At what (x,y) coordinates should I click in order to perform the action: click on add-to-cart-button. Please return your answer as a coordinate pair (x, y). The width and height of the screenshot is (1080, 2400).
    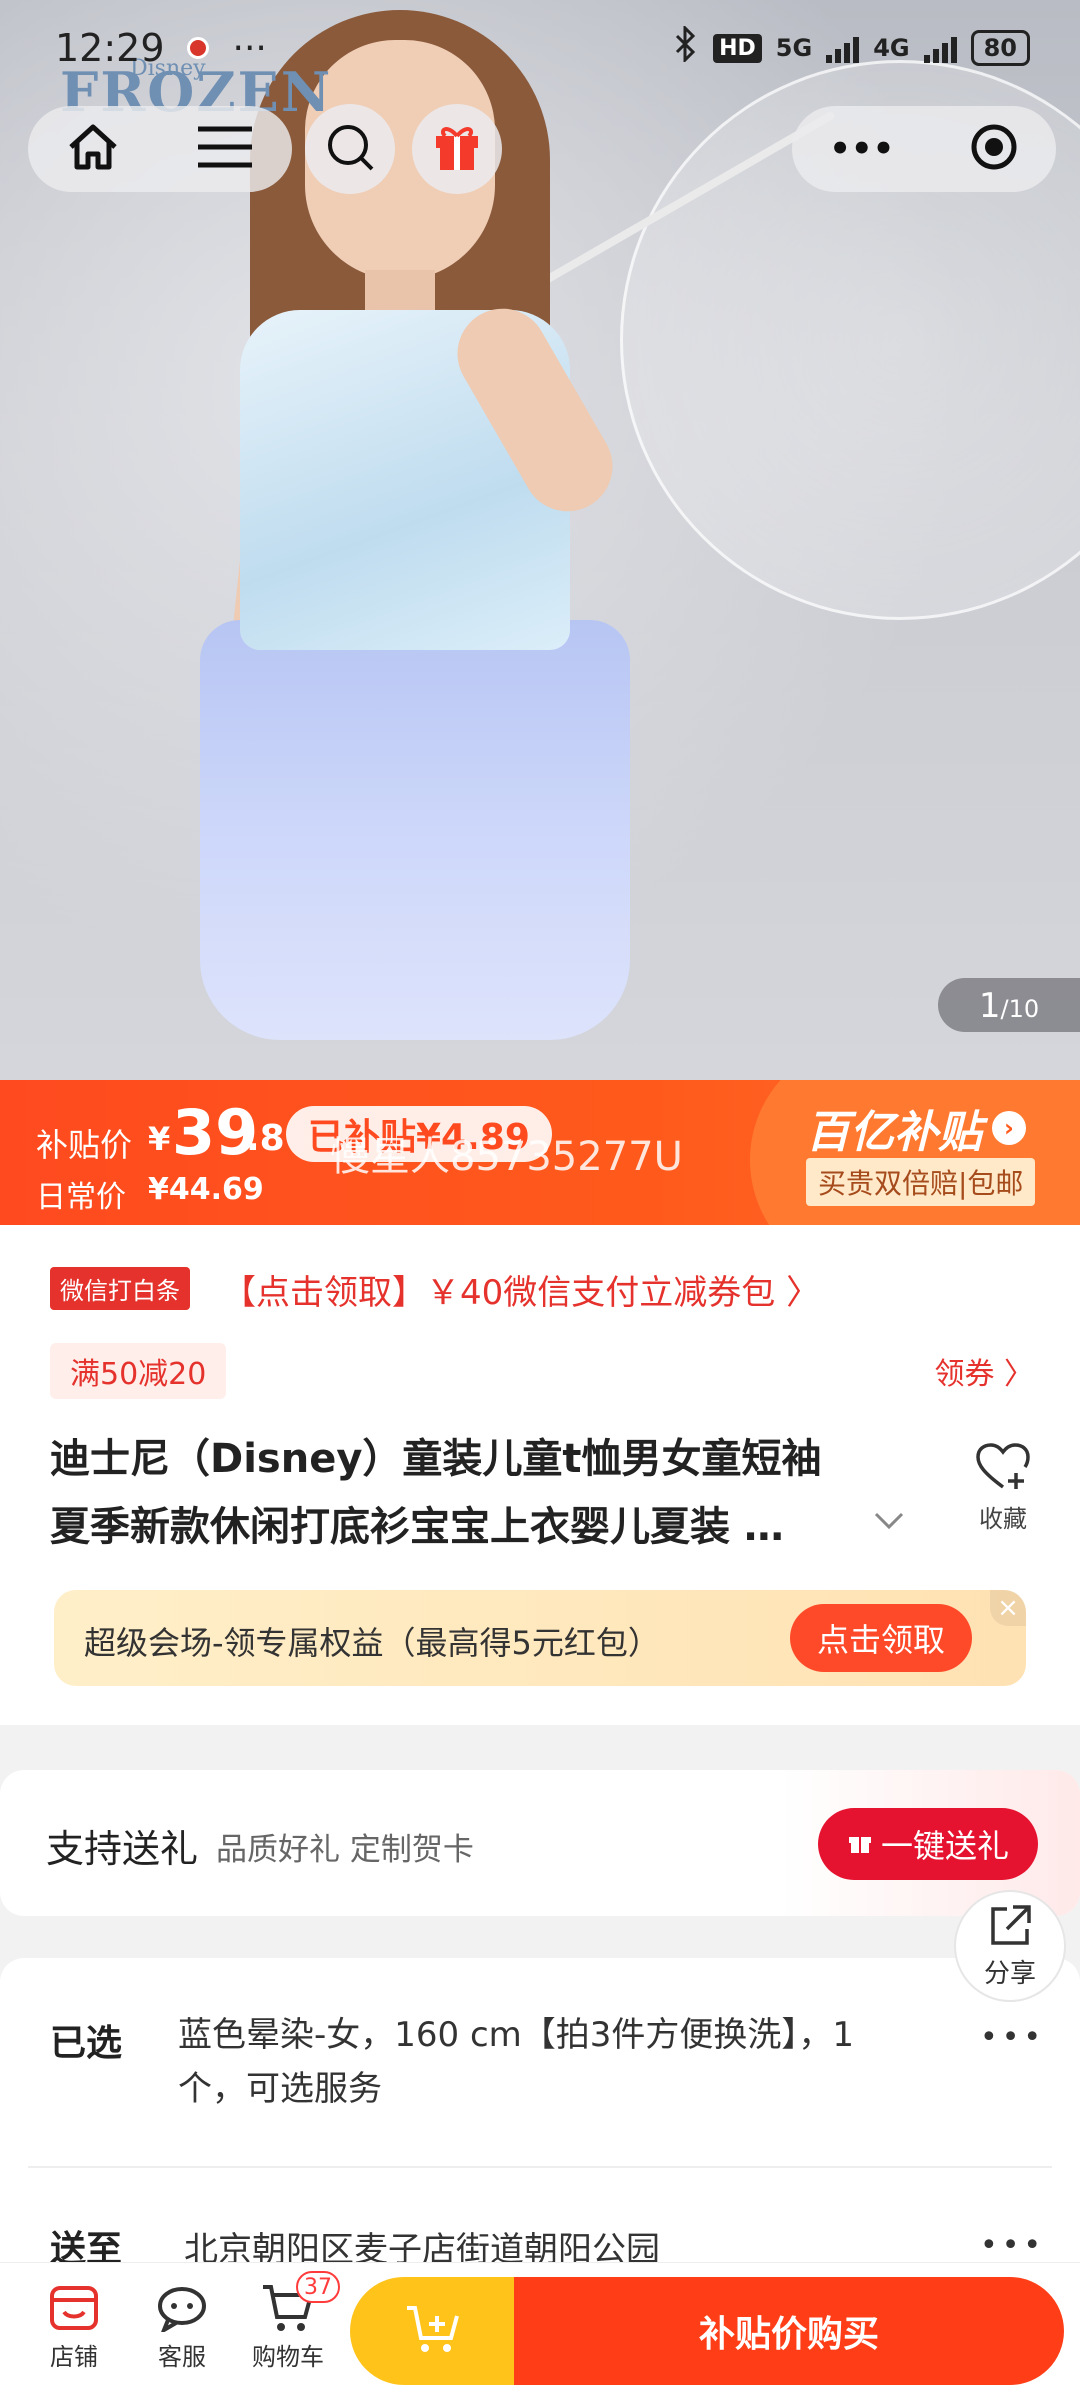
    Looking at the image, I should click on (435, 2331).